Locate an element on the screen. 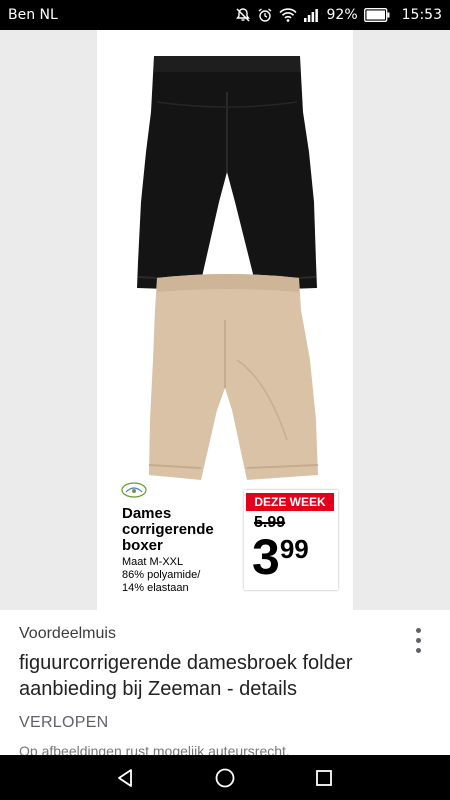 Image resolution: width=450 pixels, height=800 pixels. new-price-integer: 3 is located at coordinates (266, 557).